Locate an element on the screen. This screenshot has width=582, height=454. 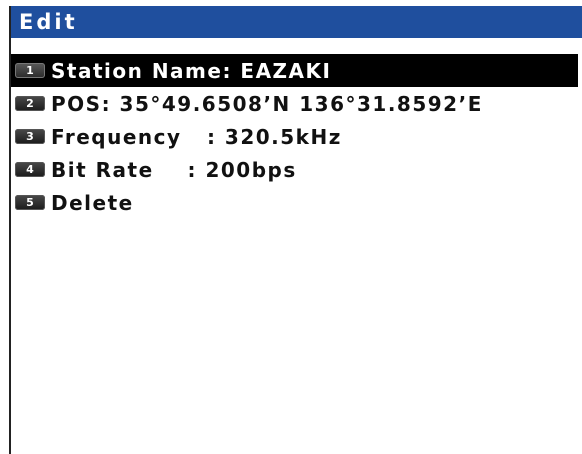
screen-title: Edit is located at coordinates (296, 22).